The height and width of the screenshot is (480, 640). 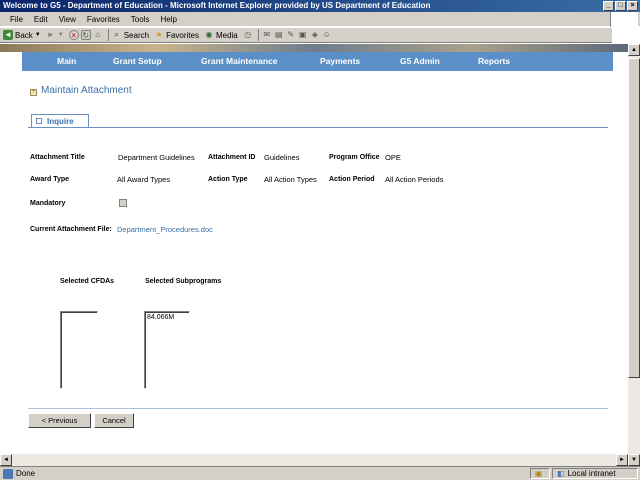 What do you see at coordinates (67, 19) in the screenshot?
I see `menu-view: View` at bounding box center [67, 19].